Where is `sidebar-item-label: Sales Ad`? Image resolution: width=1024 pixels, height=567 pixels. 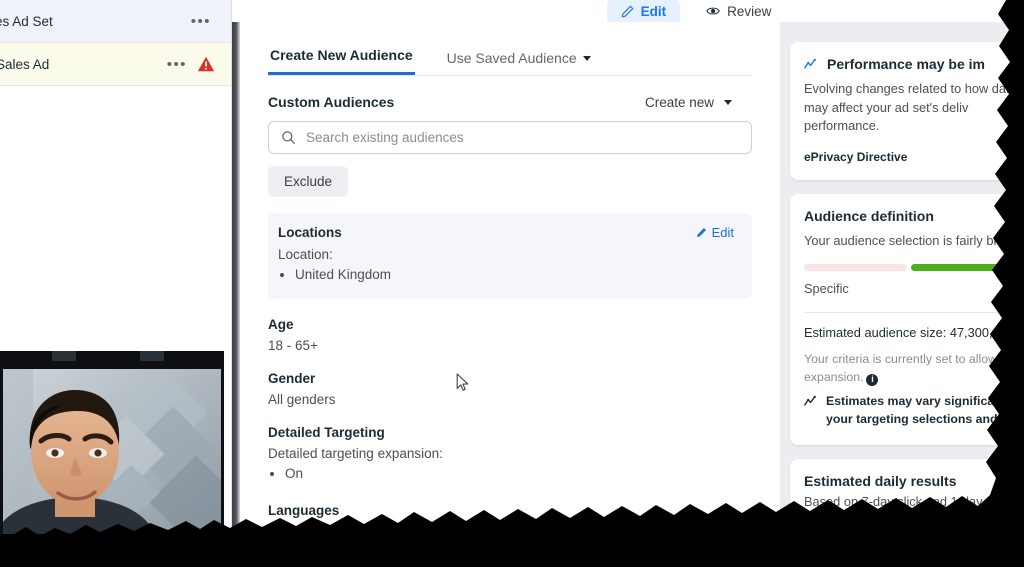 sidebar-item-label: Sales Ad is located at coordinates (25, 64).